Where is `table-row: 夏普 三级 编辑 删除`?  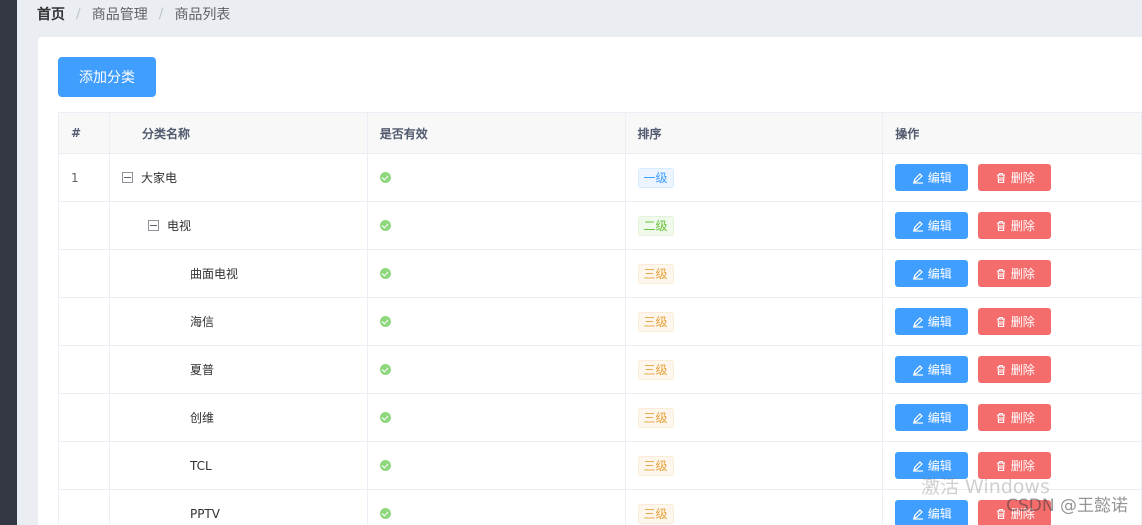
table-row: 夏普 三级 编辑 删除 is located at coordinates (600, 370).